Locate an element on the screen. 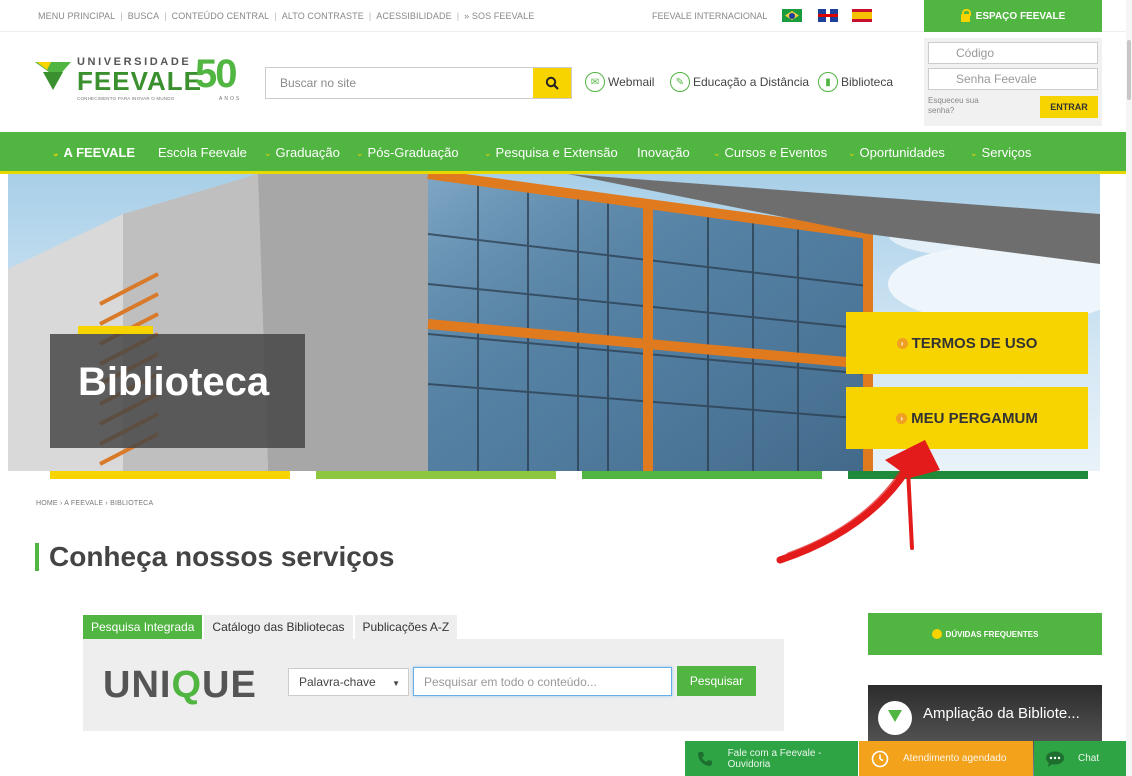  code-field is located at coordinates (1013, 53).